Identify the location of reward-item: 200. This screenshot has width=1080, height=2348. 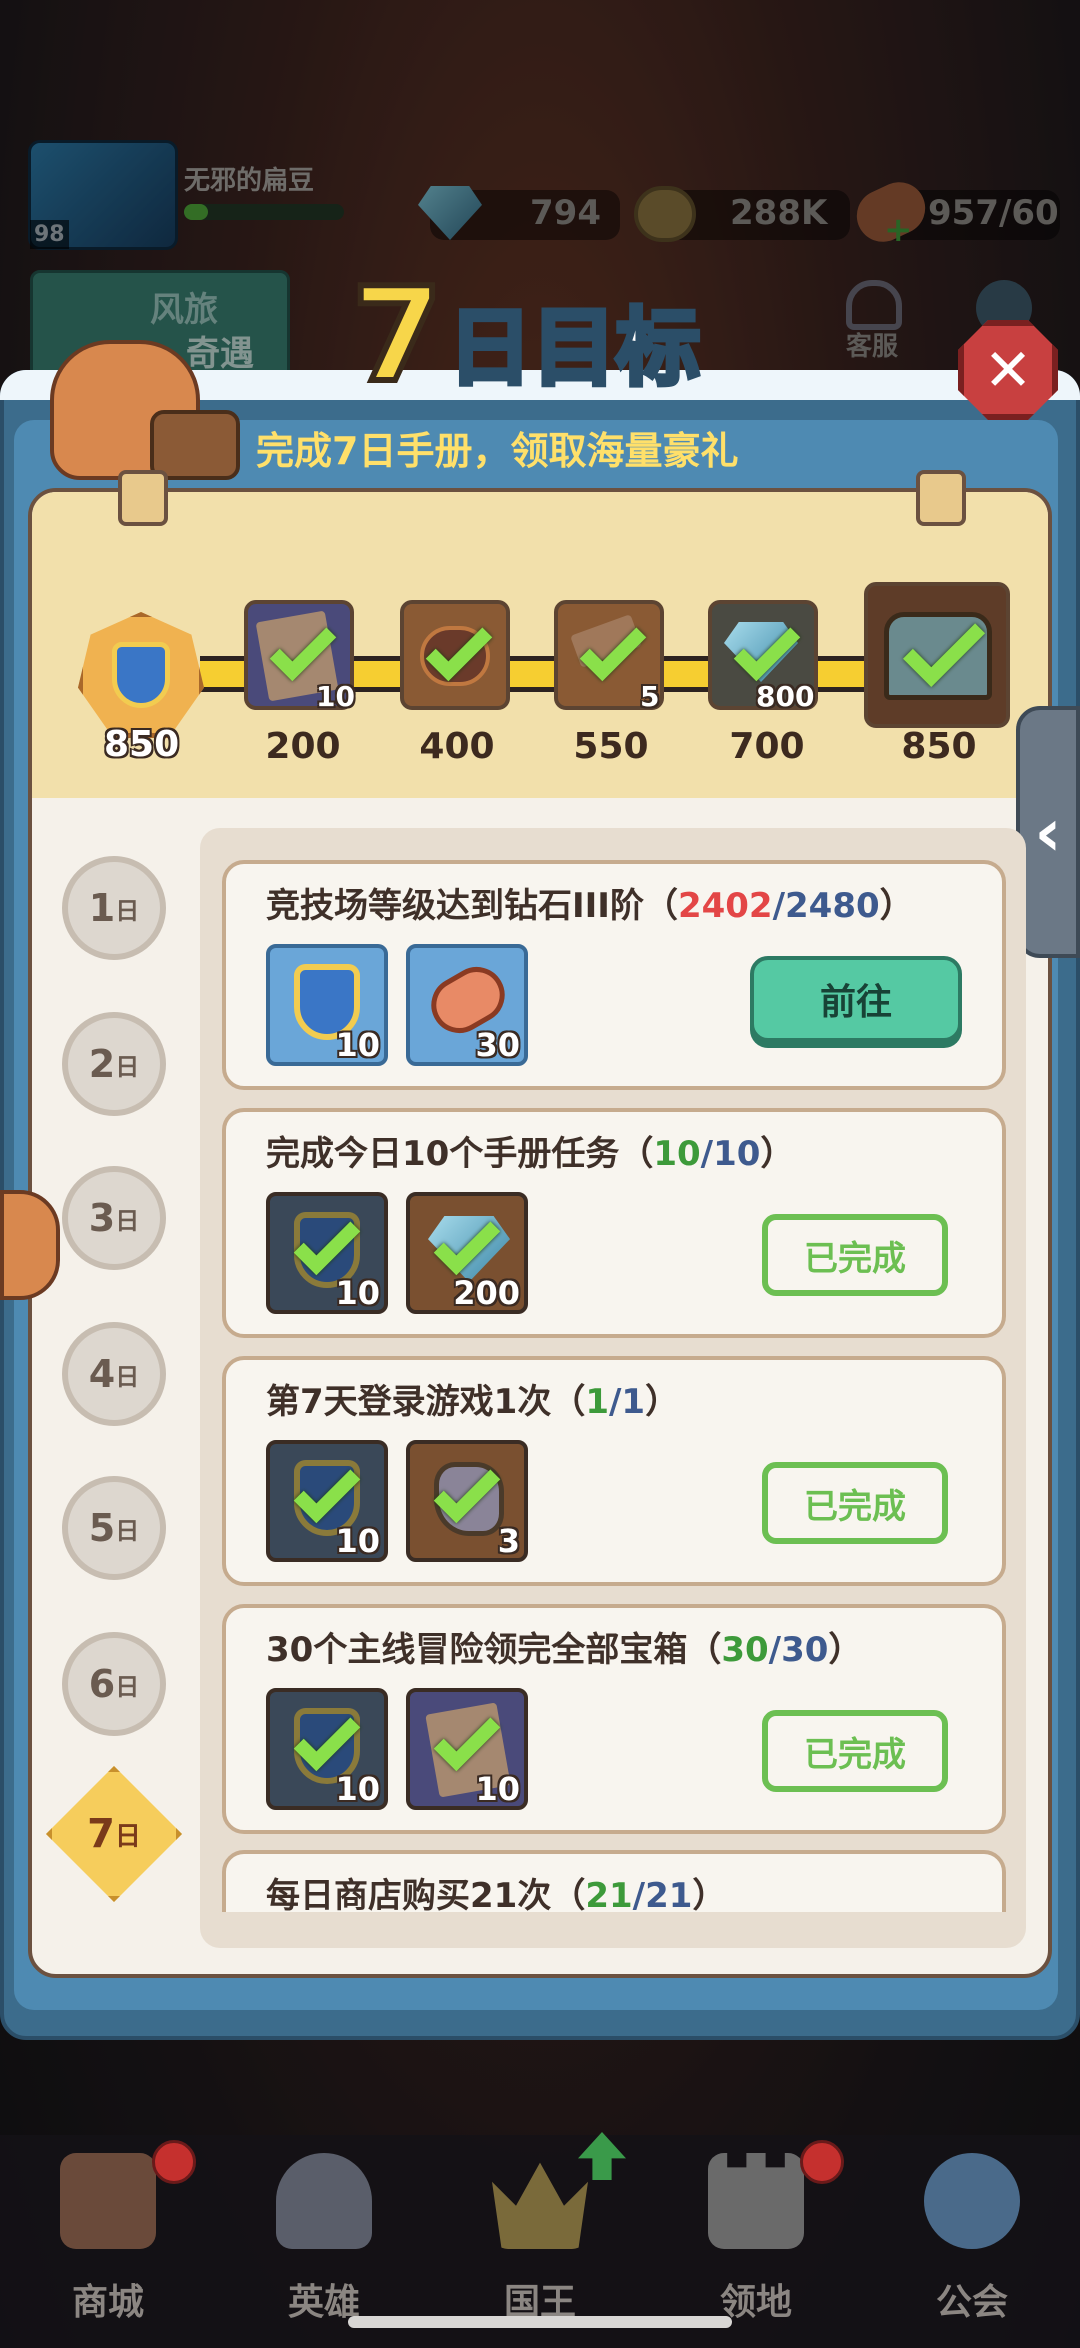
(467, 1253).